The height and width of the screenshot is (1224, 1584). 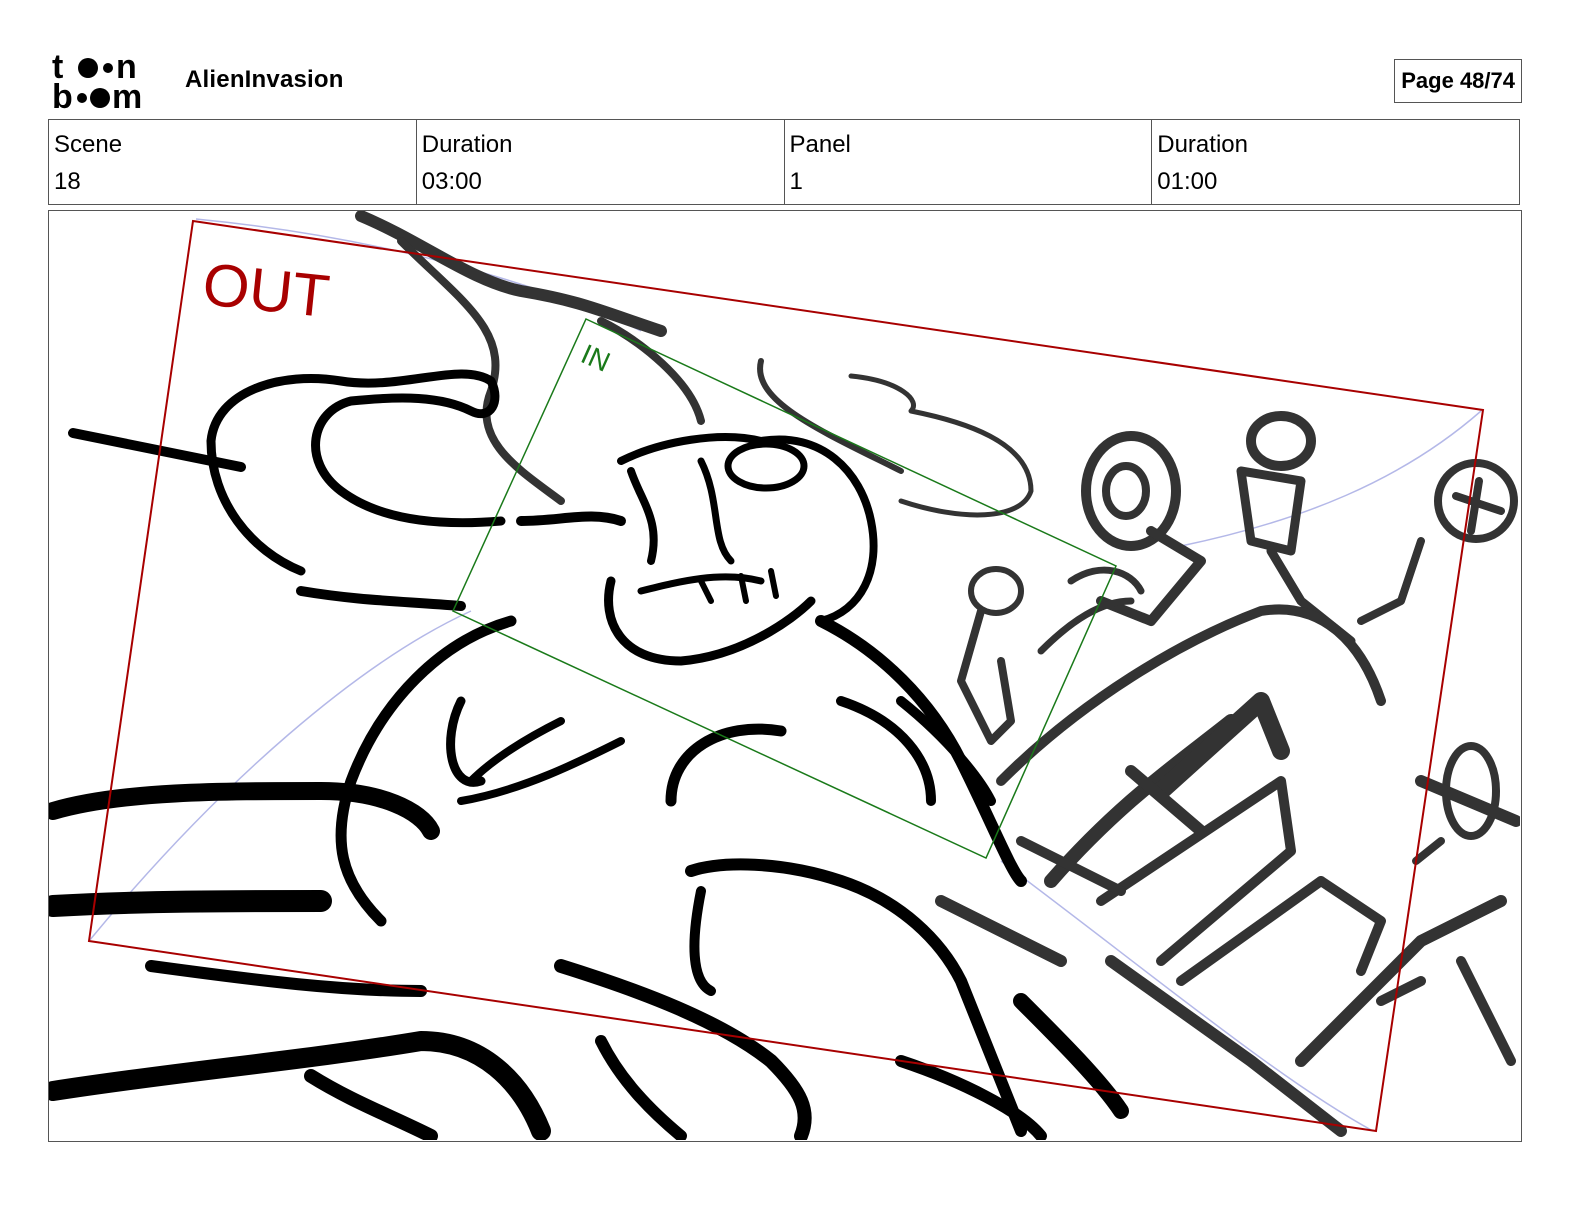 What do you see at coordinates (451, 181) in the screenshot?
I see `scene-duration-value: 03:00` at bounding box center [451, 181].